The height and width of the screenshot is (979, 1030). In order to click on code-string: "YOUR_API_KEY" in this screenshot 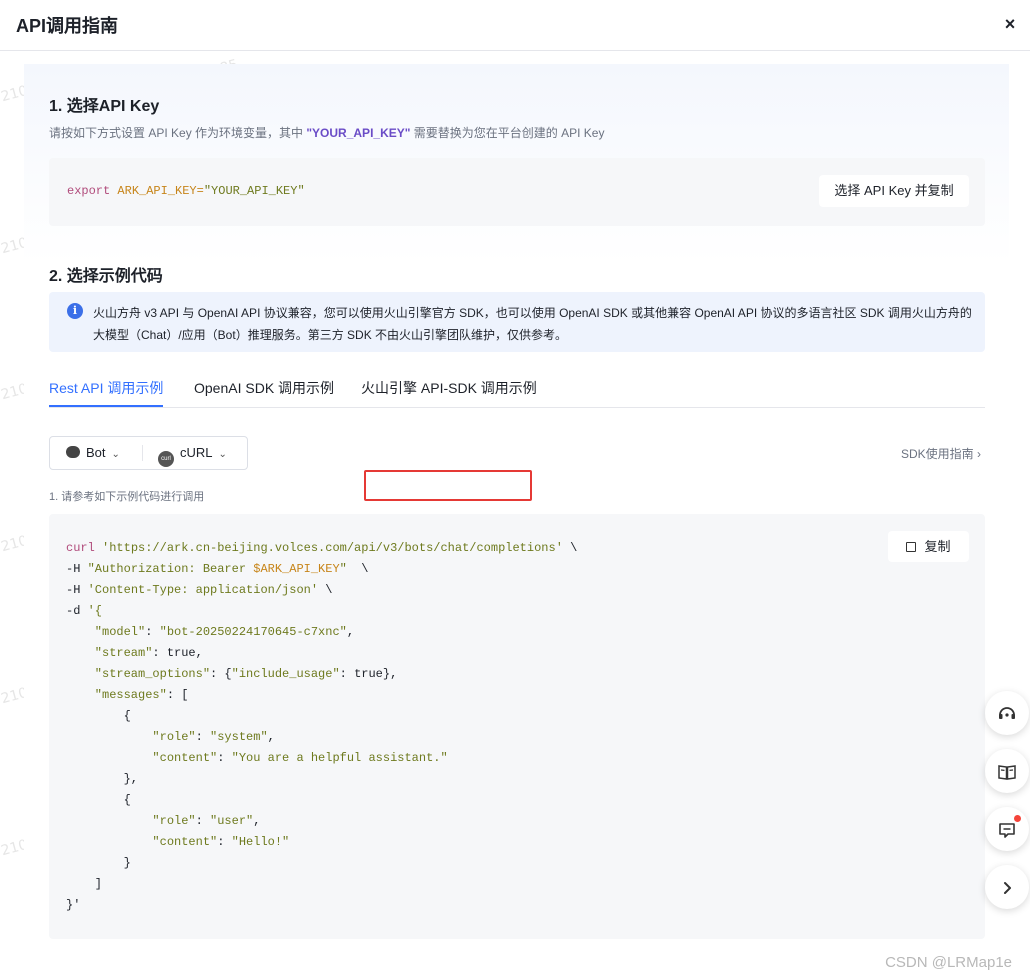, I will do `click(254, 191)`.